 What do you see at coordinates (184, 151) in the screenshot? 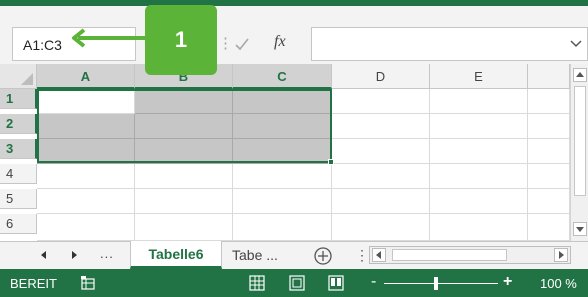
I see `cell-b3` at bounding box center [184, 151].